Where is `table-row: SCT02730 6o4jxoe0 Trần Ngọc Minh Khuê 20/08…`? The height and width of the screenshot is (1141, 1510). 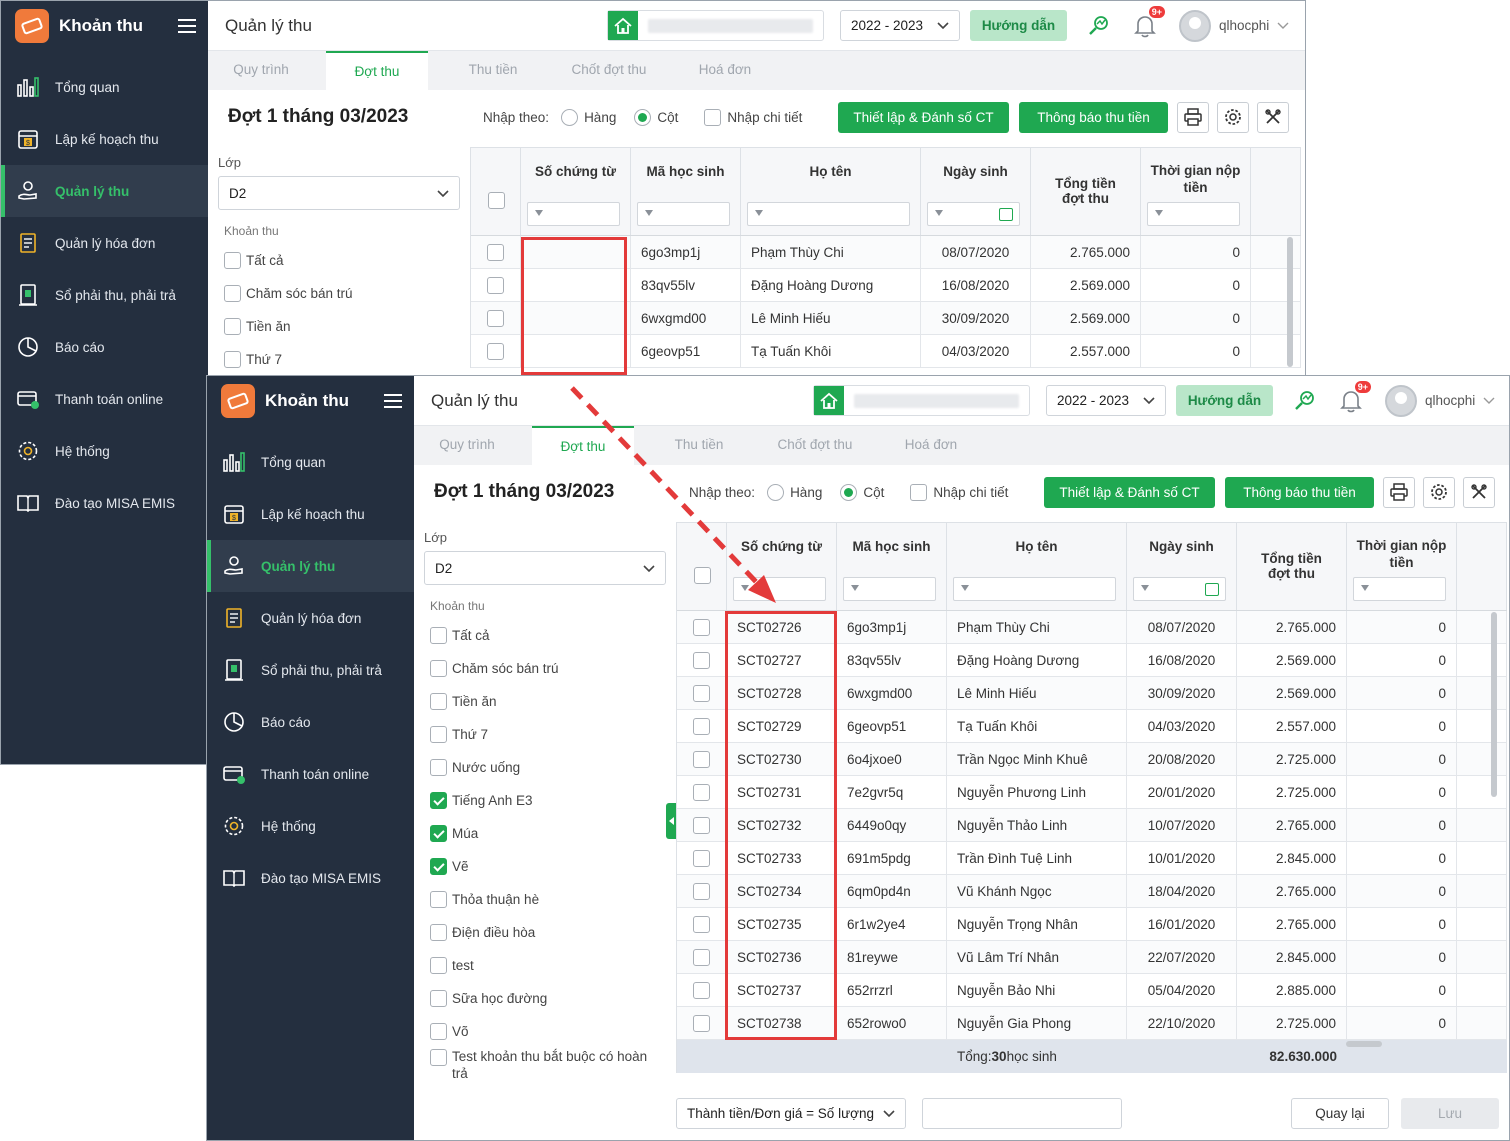 table-row: SCT02730 6o4jxoe0 Trần Ngọc Minh Khuê 20/08… is located at coordinates (1092, 759).